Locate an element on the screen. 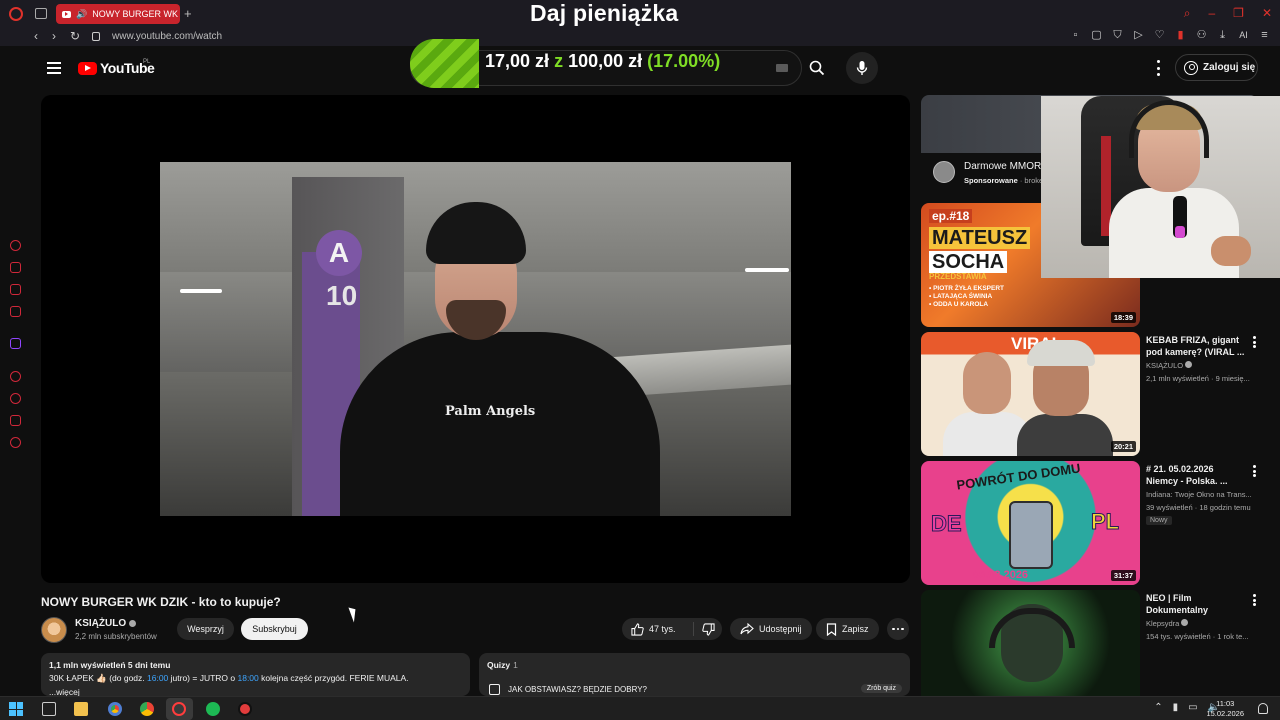 This screenshot has height=720, width=1280. aria-icon: AI is located at coordinates (1243, 35).